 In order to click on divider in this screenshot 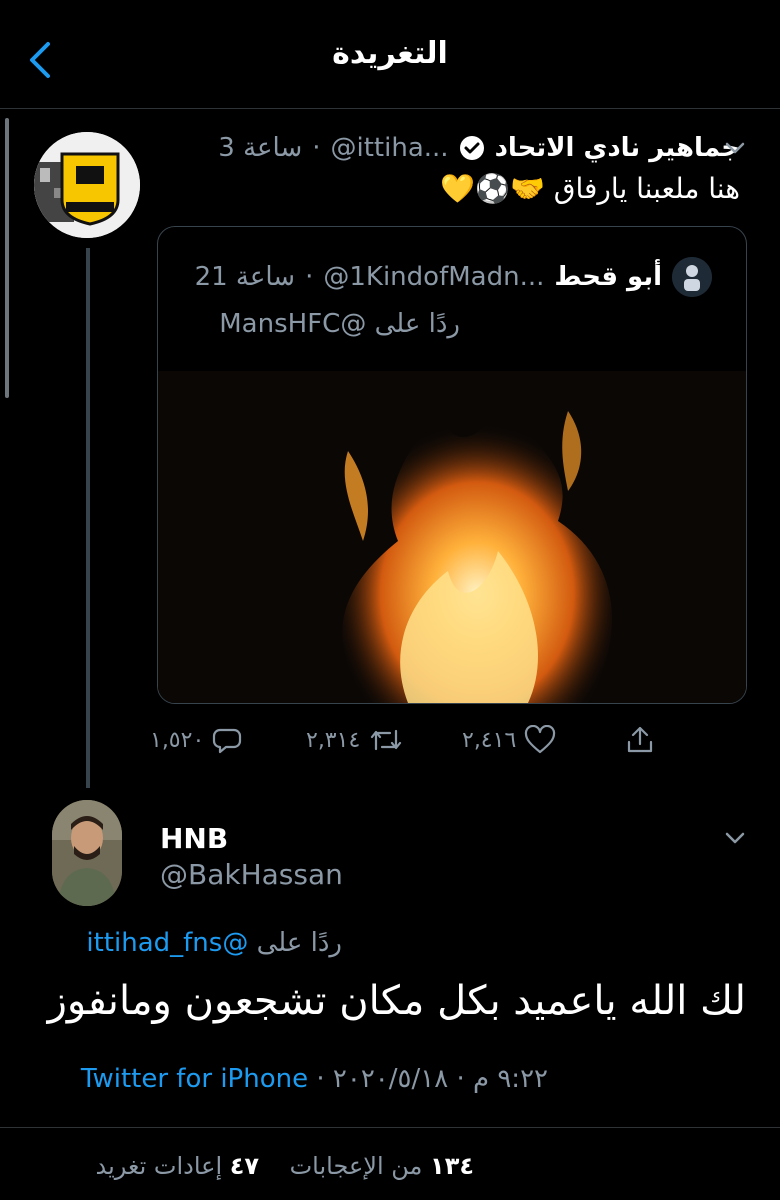, I will do `click(390, 1127)`.